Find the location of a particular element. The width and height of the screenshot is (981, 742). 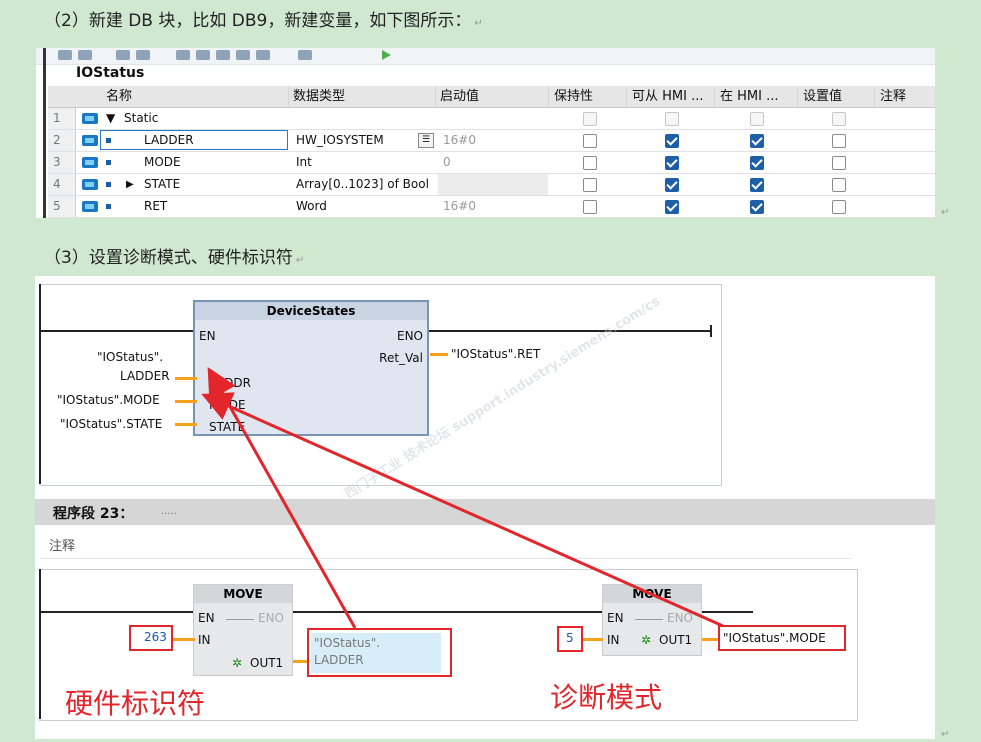

row-name: STATE is located at coordinates (209, 184).